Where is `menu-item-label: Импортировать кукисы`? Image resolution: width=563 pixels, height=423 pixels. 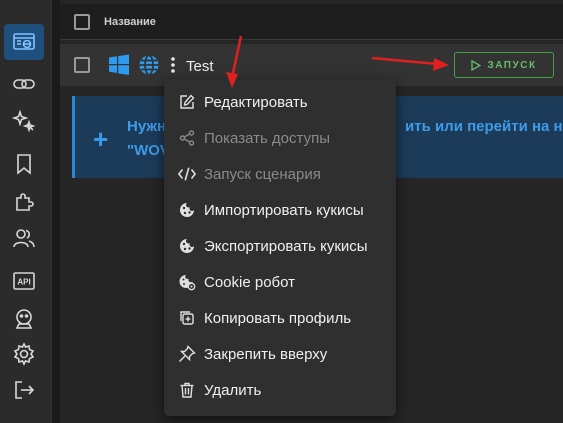 menu-item-label: Импортировать кукисы is located at coordinates (284, 210).